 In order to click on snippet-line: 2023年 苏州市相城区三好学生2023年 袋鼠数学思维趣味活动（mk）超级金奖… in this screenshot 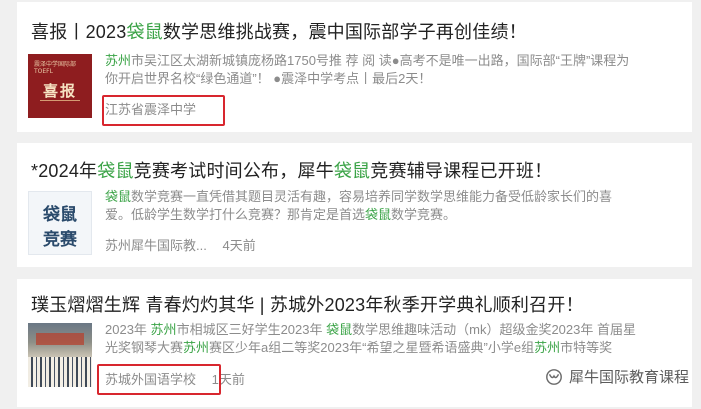, I will do `click(385, 330)`.